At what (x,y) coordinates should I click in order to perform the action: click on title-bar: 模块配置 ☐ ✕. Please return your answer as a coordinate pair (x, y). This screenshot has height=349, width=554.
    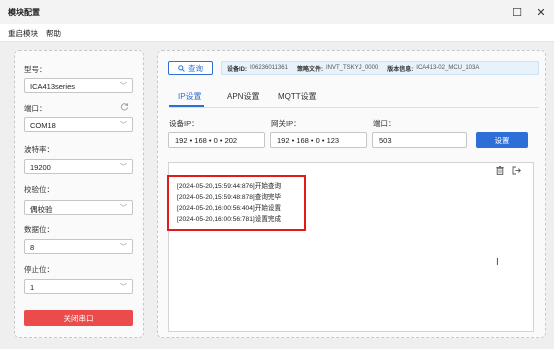
    Looking at the image, I should click on (277, 12).